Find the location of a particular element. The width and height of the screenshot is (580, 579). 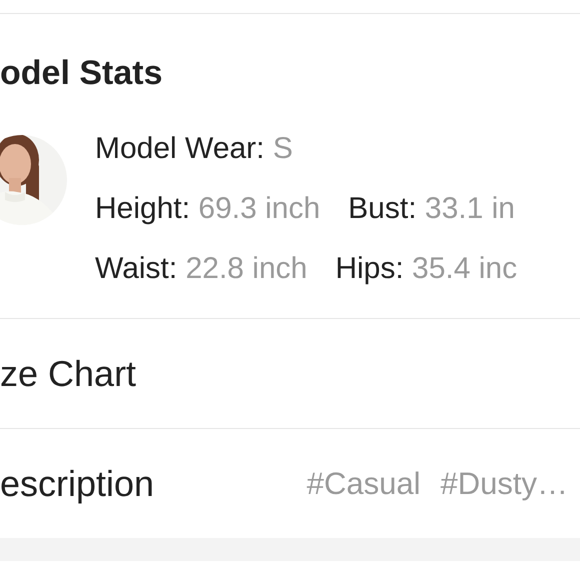

section-title: odel Stats is located at coordinates (81, 73).